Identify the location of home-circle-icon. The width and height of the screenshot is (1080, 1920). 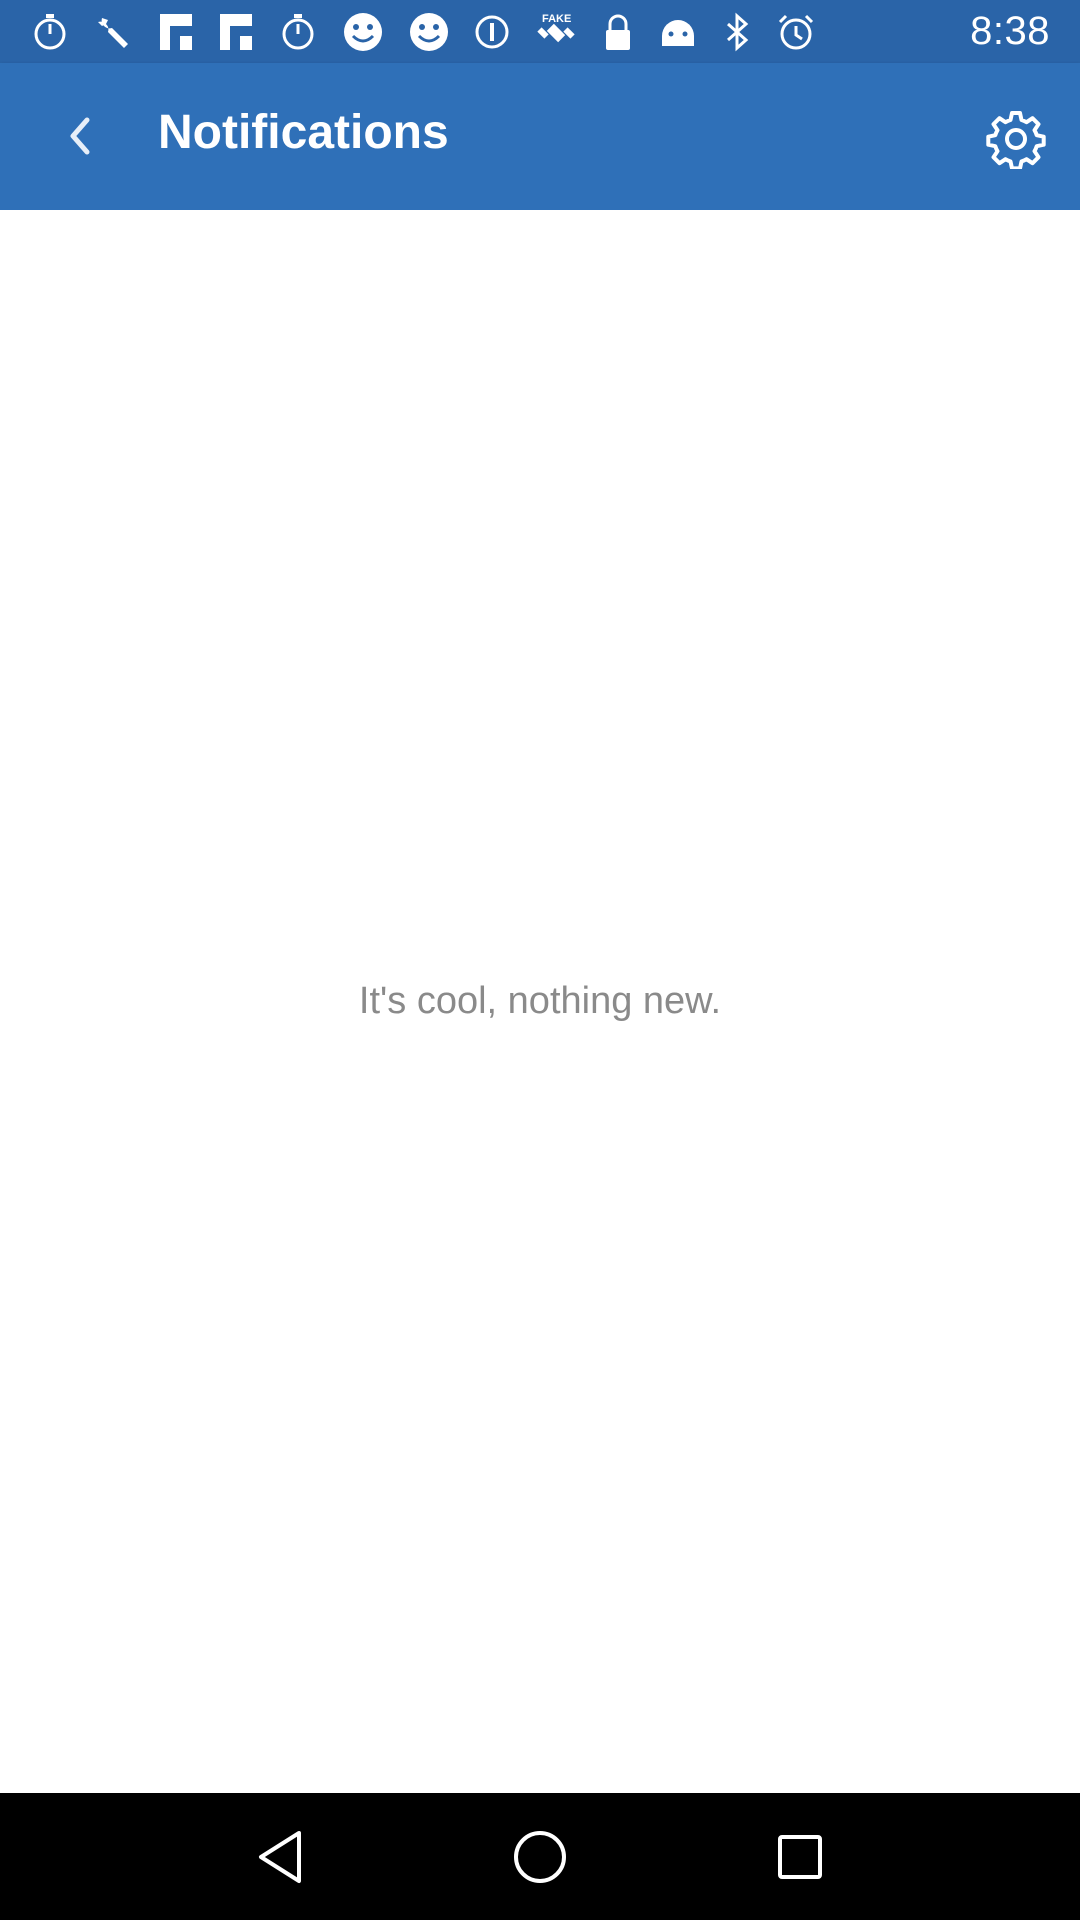
(540, 1856).